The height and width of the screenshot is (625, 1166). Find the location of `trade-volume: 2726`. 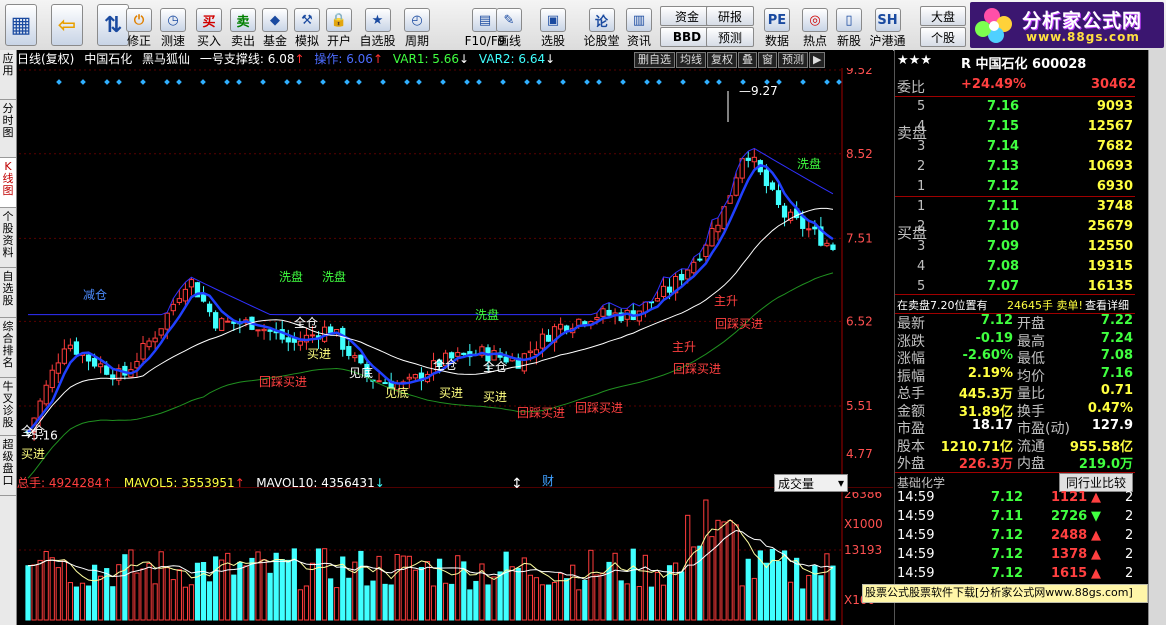

trade-volume: 2726 is located at coordinates (1069, 516).